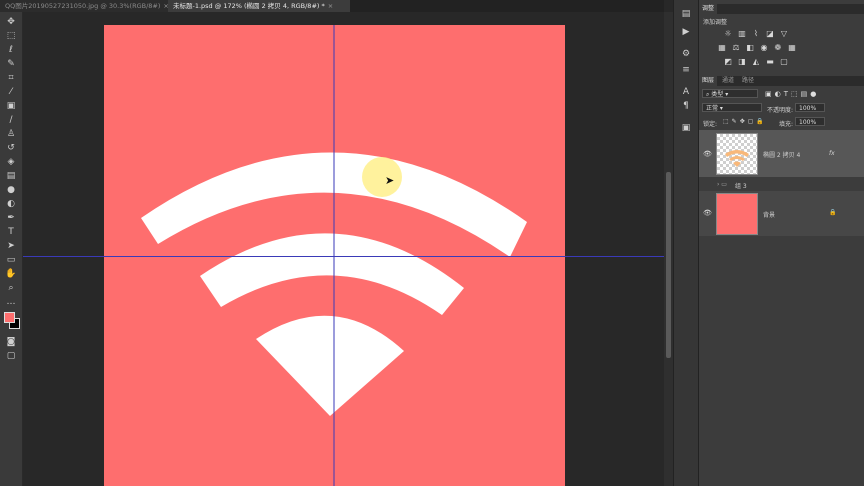 The height and width of the screenshot is (486, 864). What do you see at coordinates (686, 54) in the screenshot?
I see `properties-panel-icon: ⚙` at bounding box center [686, 54].